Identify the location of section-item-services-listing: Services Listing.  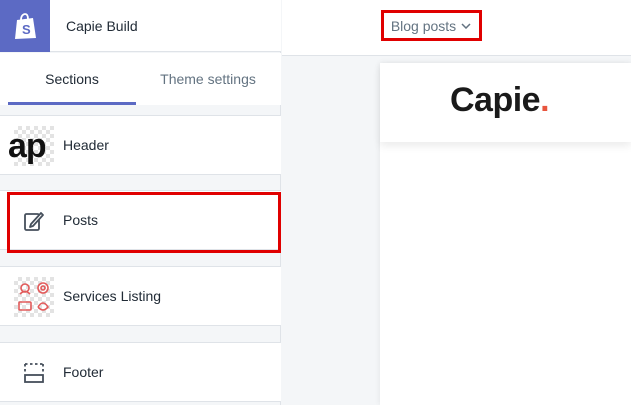
(140, 296).